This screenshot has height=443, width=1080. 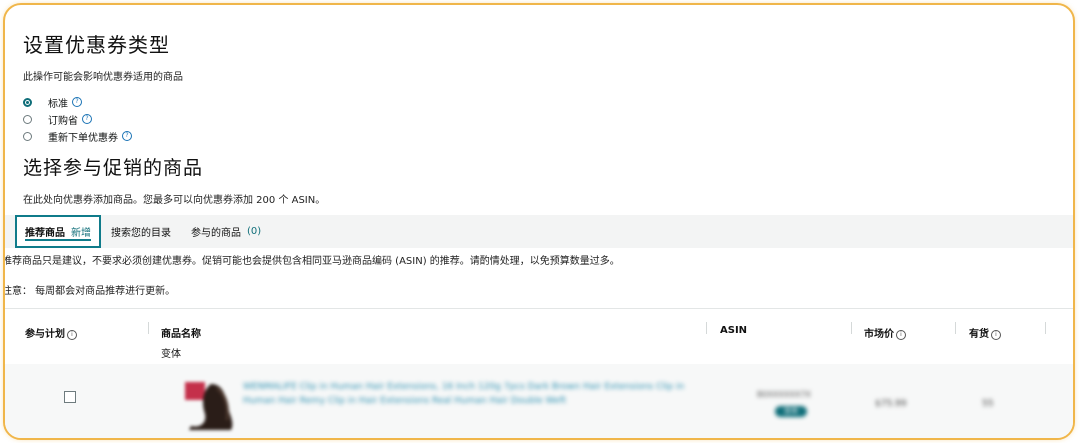 I want to click on column-label: 参与计划, so click(x=45, y=334).